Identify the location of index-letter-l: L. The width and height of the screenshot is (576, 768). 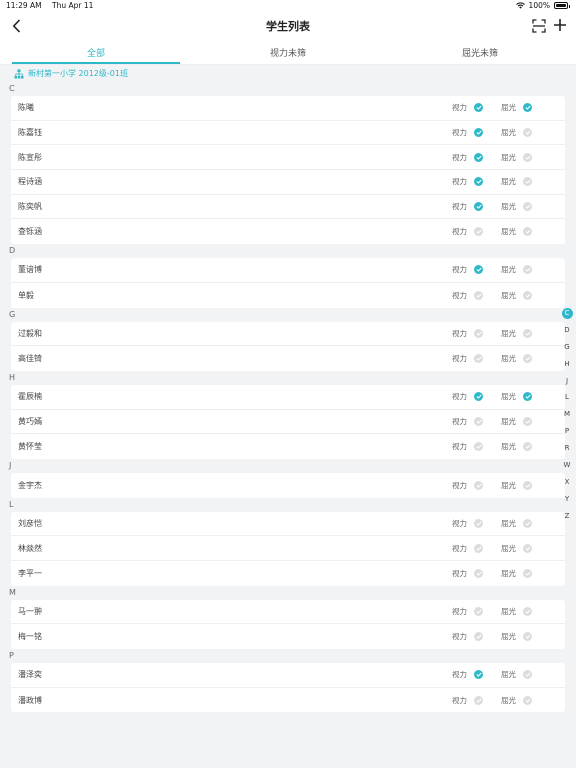
(567, 397).